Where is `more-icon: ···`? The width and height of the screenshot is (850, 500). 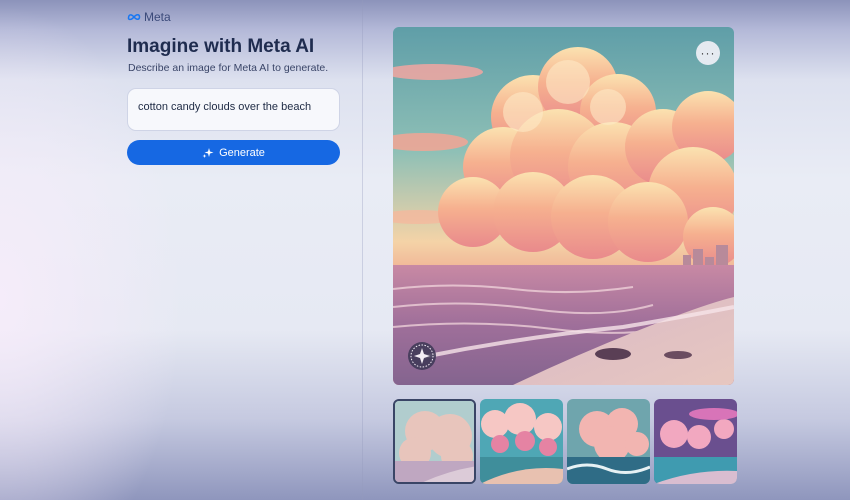
more-icon: ··· is located at coordinates (708, 53).